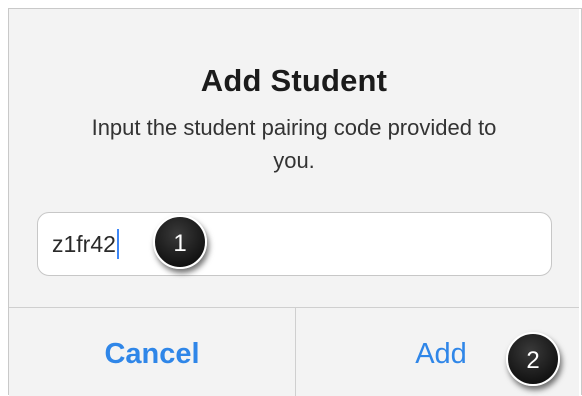 The height and width of the screenshot is (396, 582). What do you see at coordinates (294, 80) in the screenshot?
I see `dialog-title: Add Student` at bounding box center [294, 80].